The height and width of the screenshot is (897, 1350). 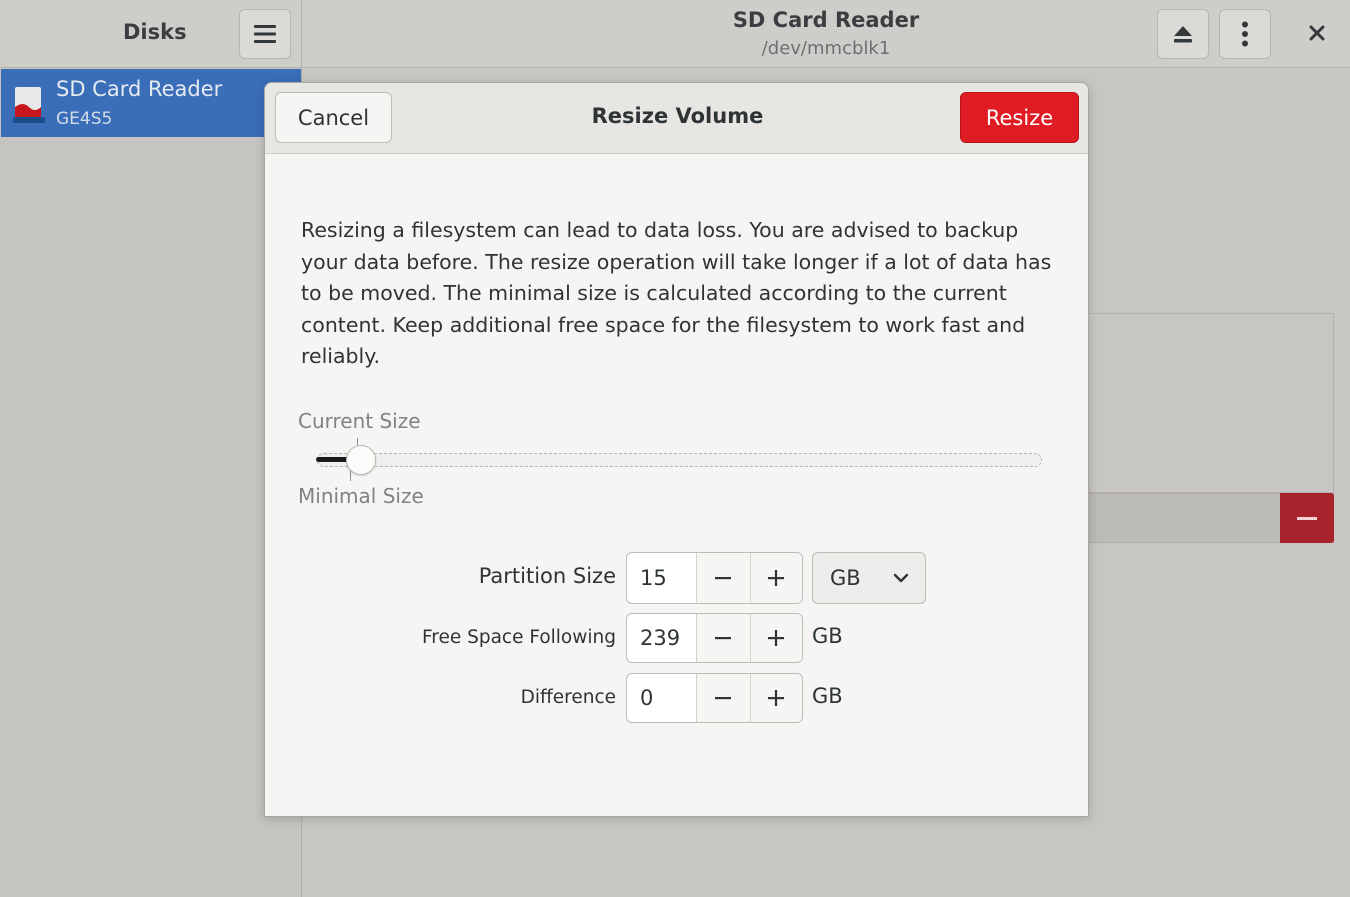 I want to click on close-icon, so click(x=1317, y=33).